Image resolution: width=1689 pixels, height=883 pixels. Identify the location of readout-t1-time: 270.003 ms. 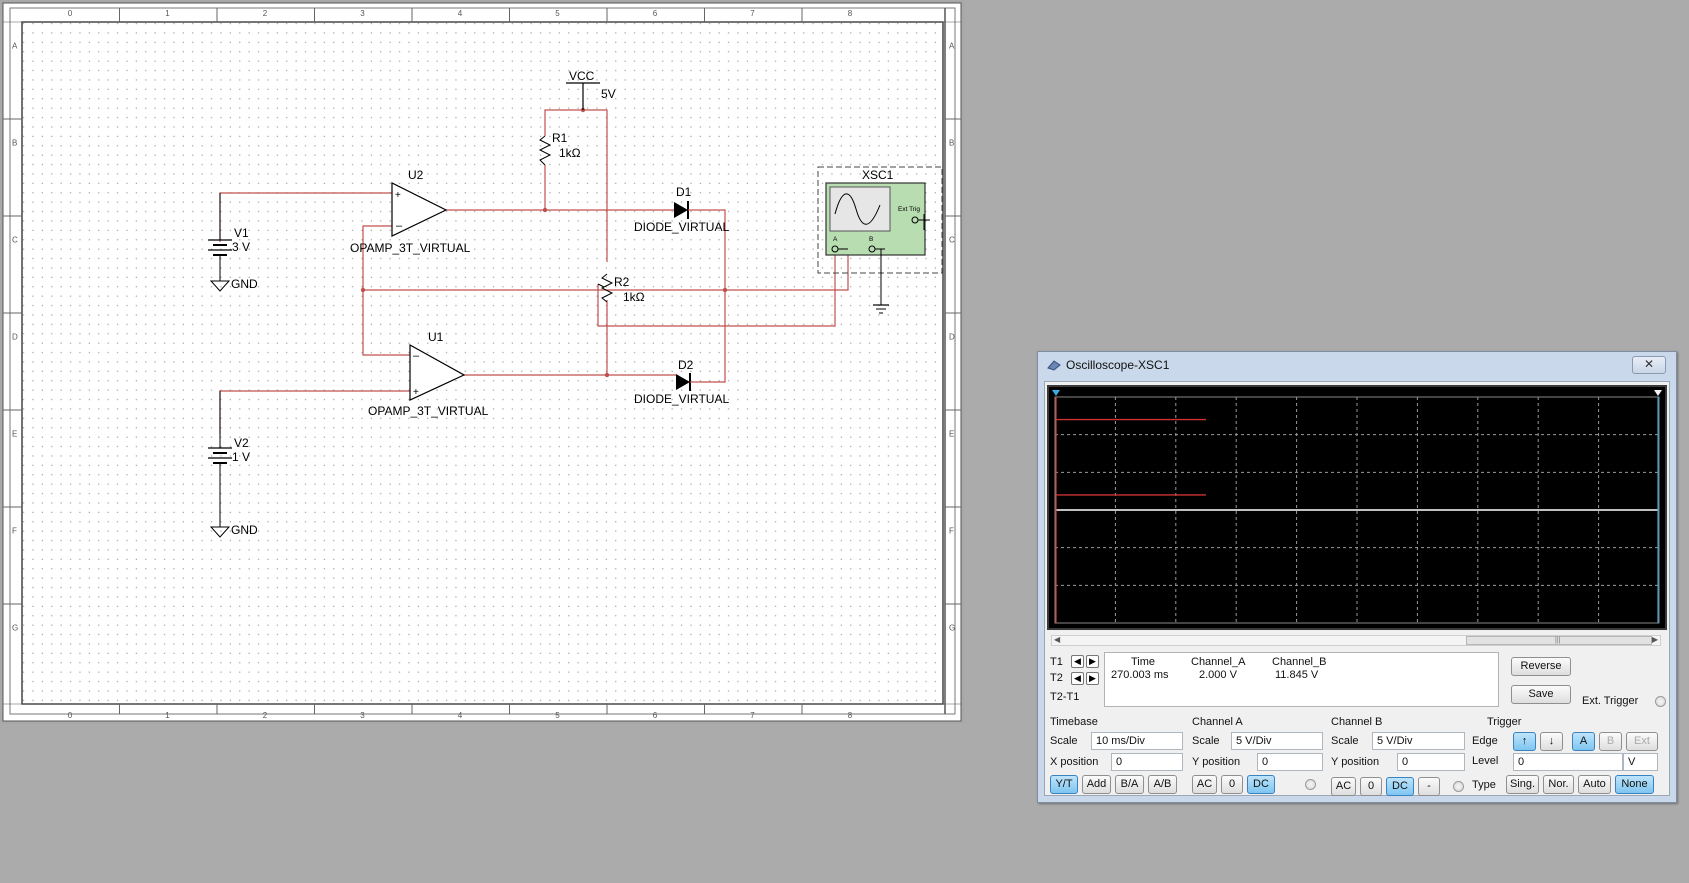
(1140, 675).